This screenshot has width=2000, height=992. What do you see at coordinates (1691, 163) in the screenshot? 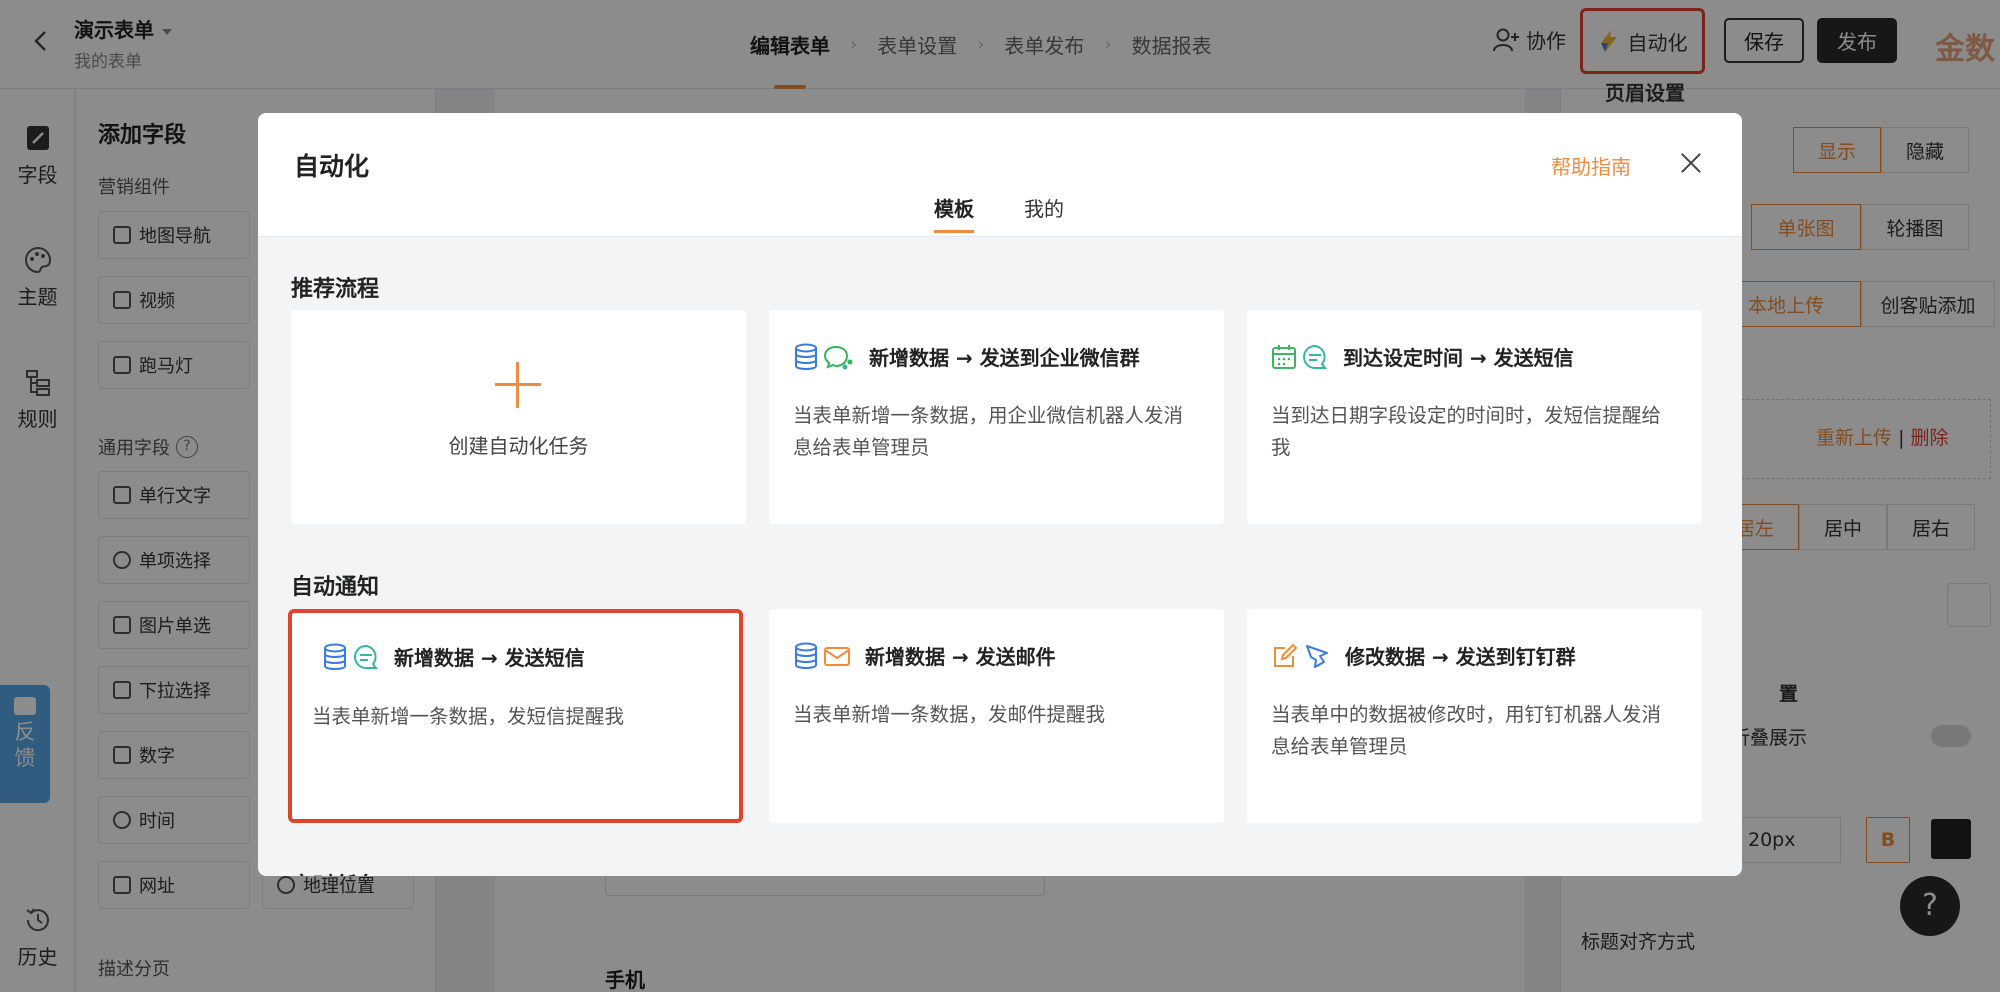
I see `close-icon` at bounding box center [1691, 163].